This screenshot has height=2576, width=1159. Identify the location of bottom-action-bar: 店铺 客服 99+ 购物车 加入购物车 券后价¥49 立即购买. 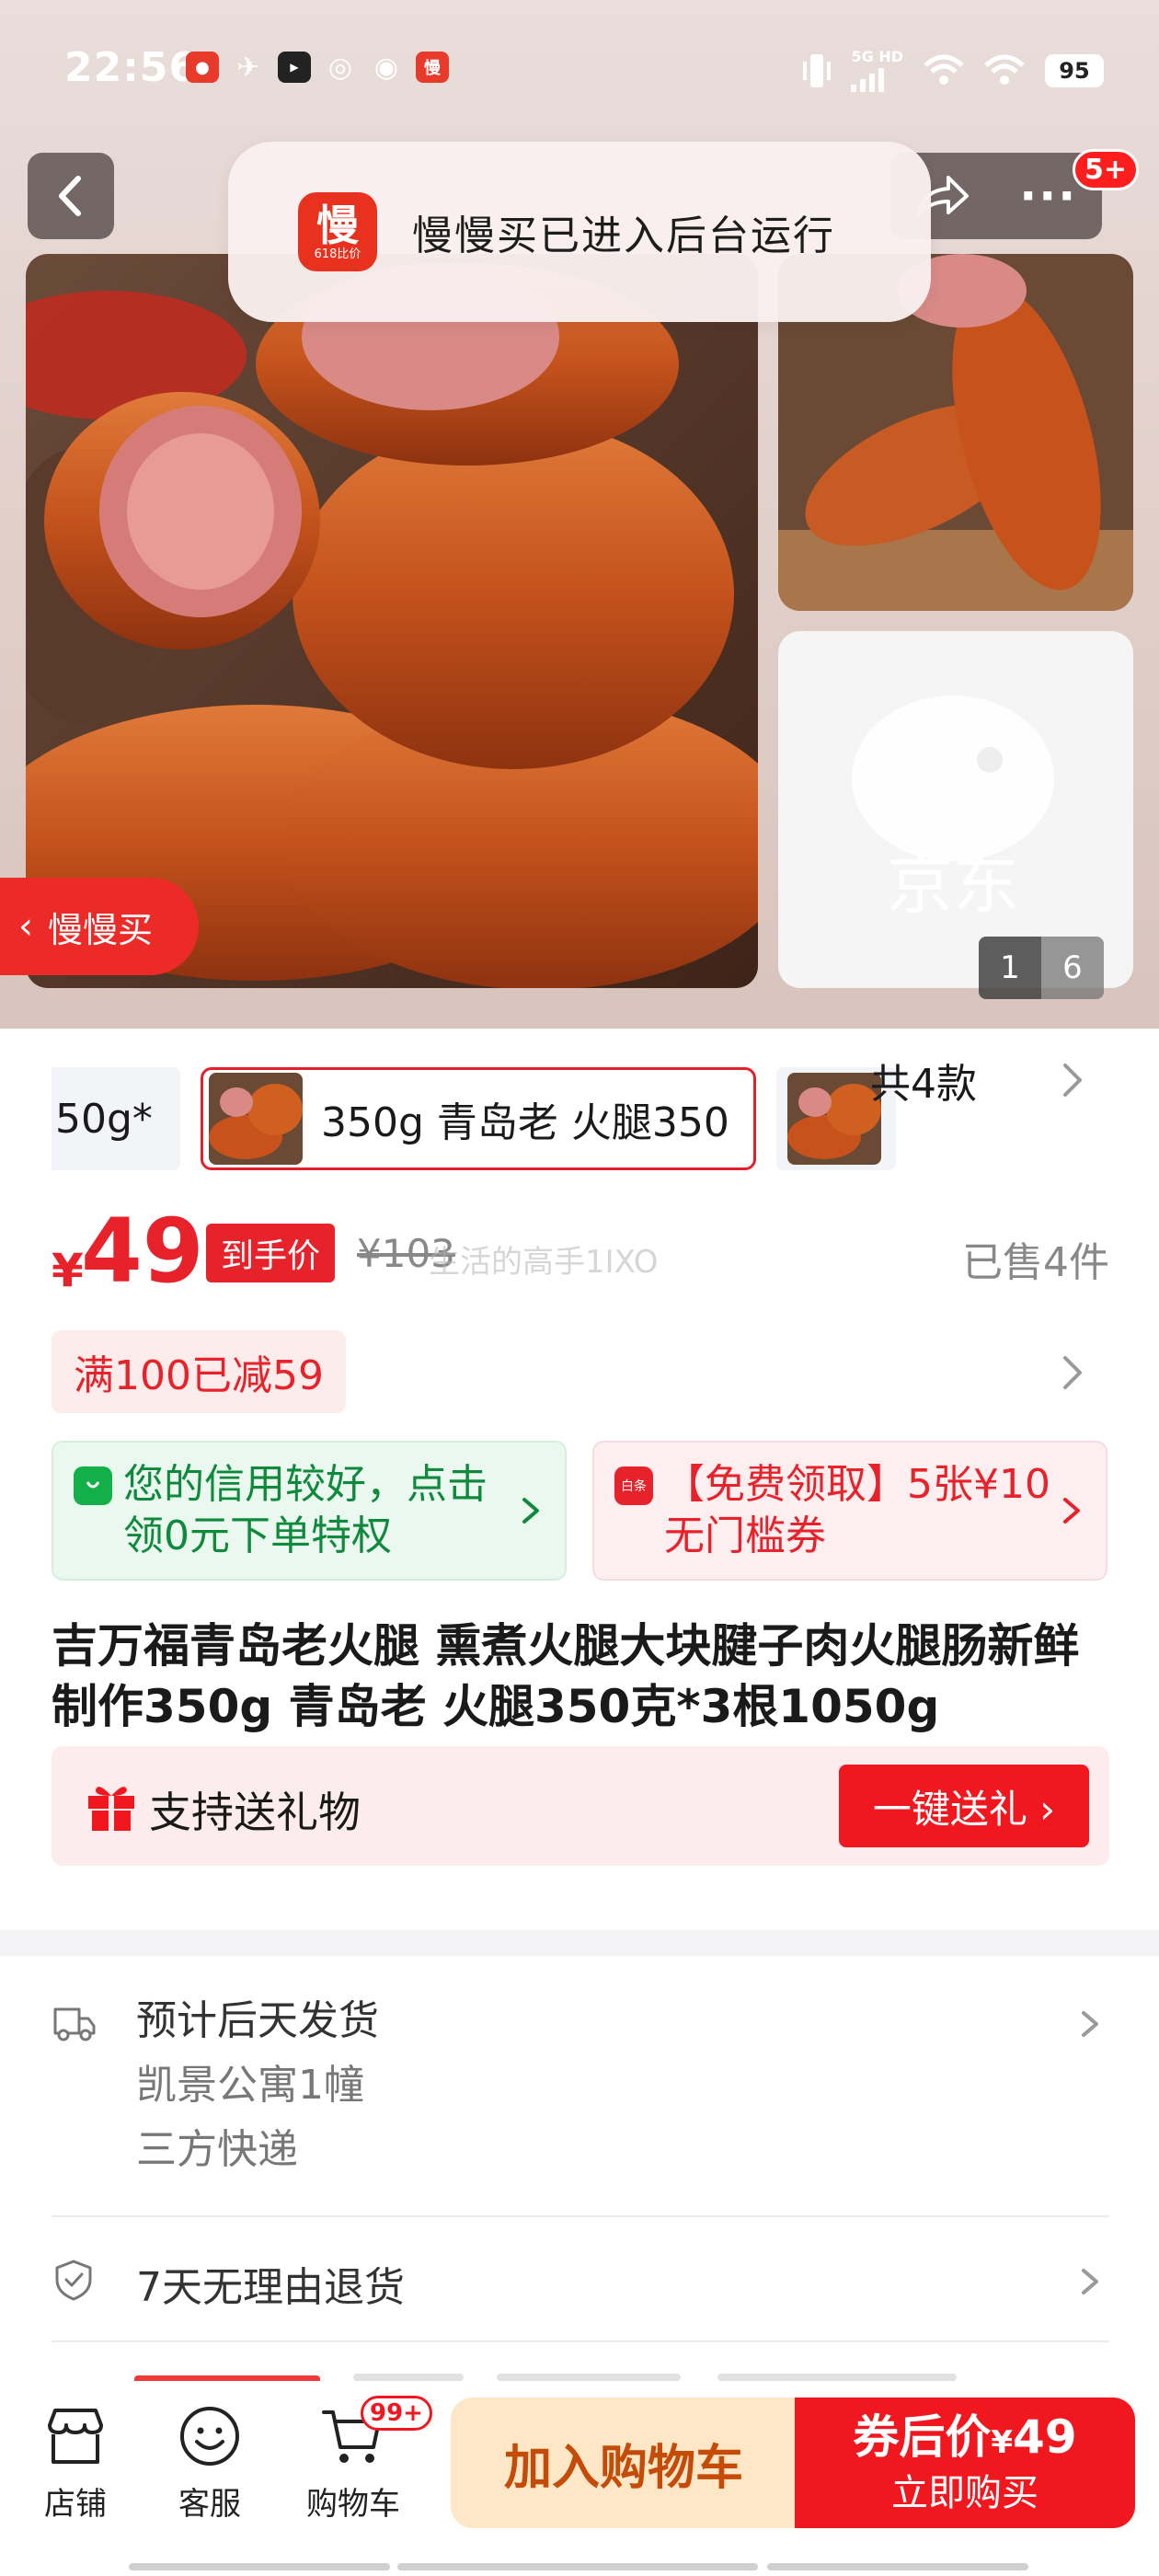
(579, 2478).